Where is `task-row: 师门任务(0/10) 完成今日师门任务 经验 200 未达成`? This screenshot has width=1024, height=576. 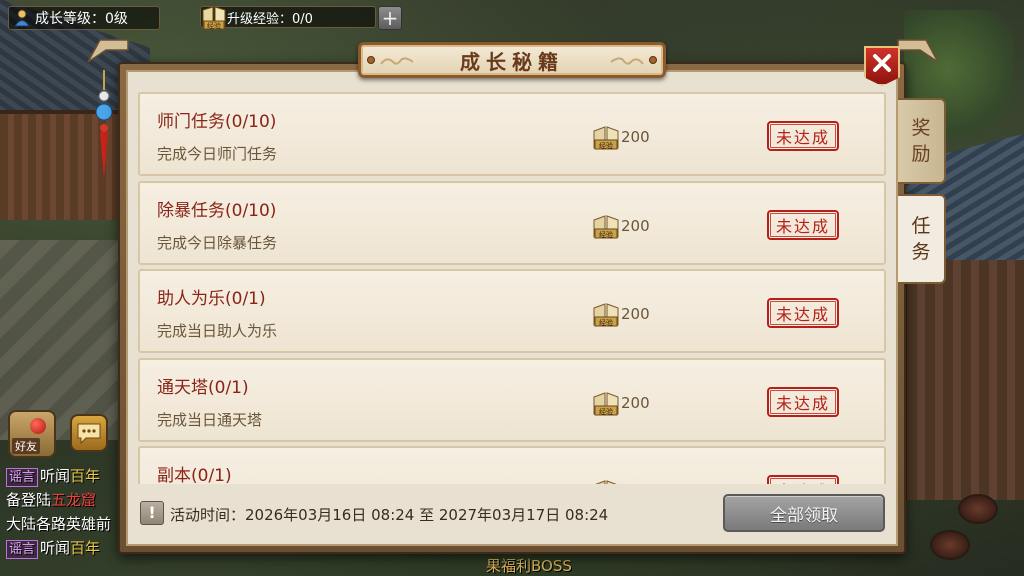
task-row: 师门任务(0/10) 完成今日师门任务 经验 200 未达成 is located at coordinates (512, 134).